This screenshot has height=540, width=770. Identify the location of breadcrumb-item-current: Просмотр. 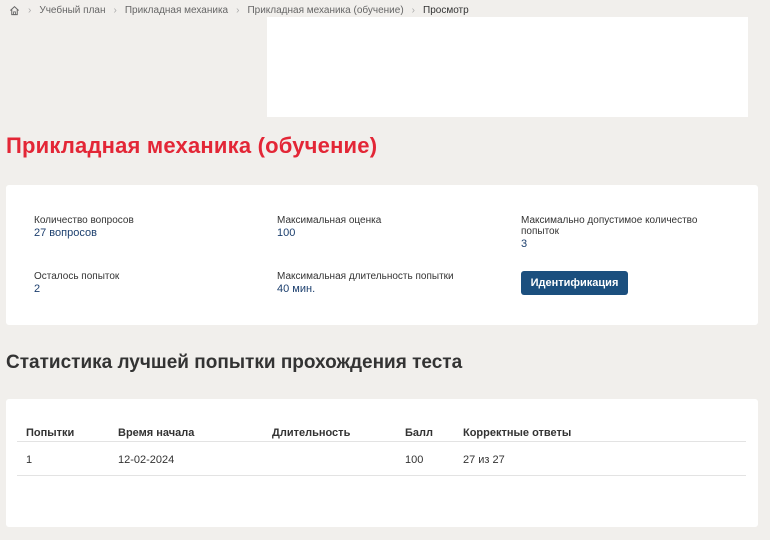
(446, 10).